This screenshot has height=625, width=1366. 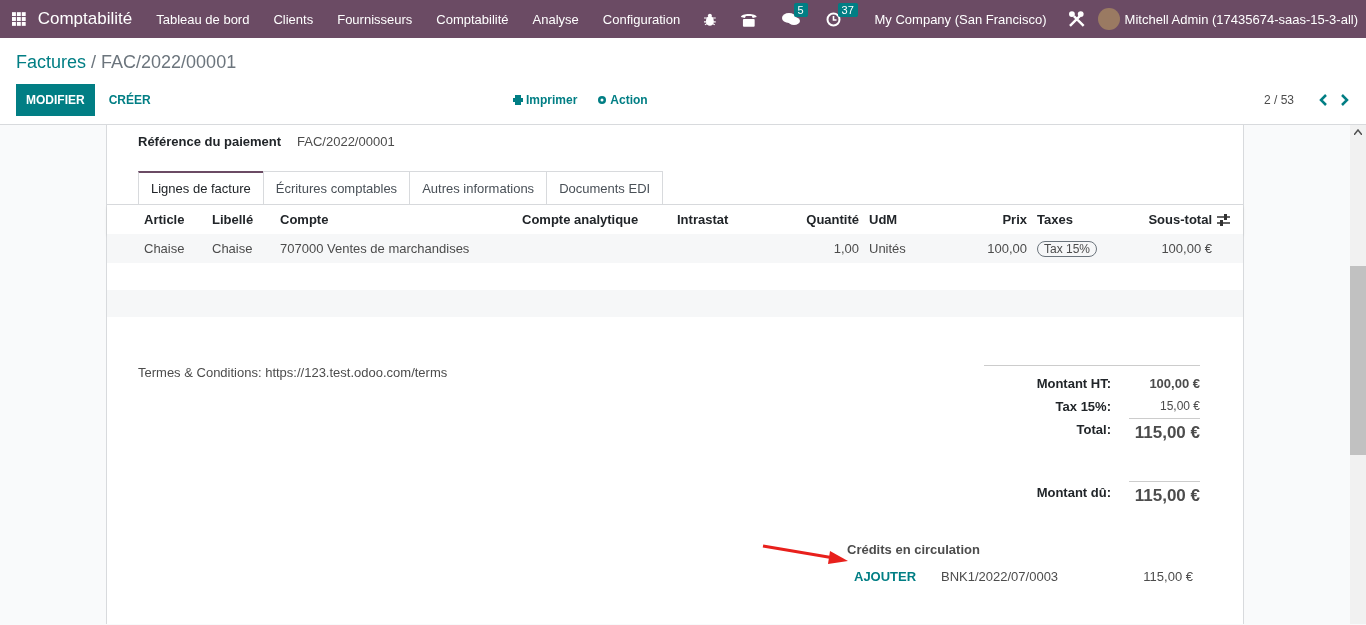 I want to click on scrollbar, so click(x=1358, y=374).